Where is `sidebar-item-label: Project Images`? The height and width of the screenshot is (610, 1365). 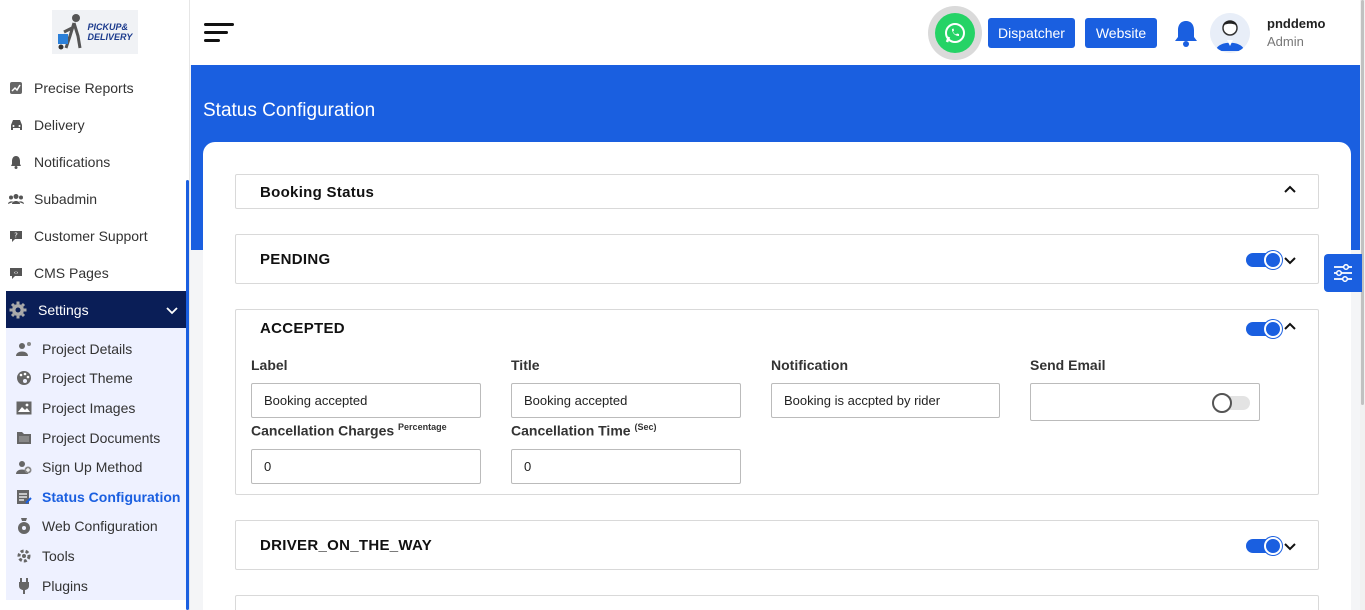 sidebar-item-label: Project Images is located at coordinates (89, 407).